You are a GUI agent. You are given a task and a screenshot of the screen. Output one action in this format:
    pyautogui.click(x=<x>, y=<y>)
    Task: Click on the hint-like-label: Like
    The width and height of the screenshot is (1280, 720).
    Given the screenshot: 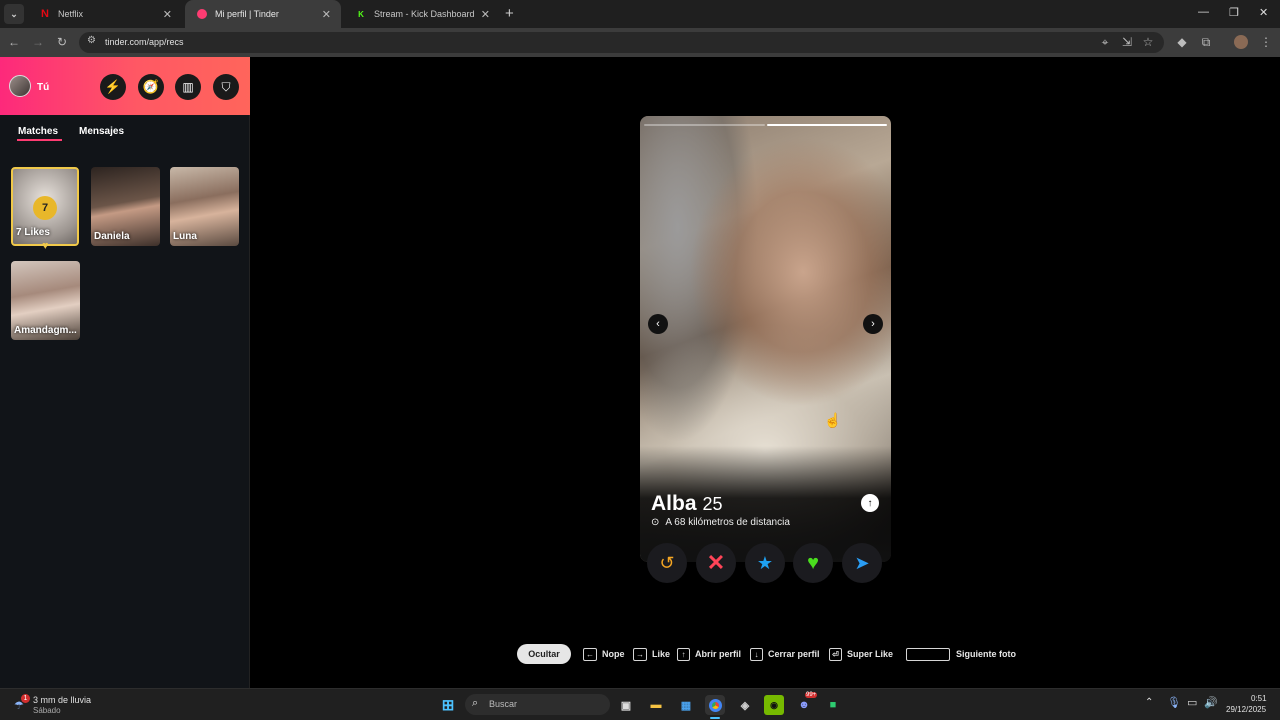 What is the action you would take?
    pyautogui.click(x=661, y=654)
    